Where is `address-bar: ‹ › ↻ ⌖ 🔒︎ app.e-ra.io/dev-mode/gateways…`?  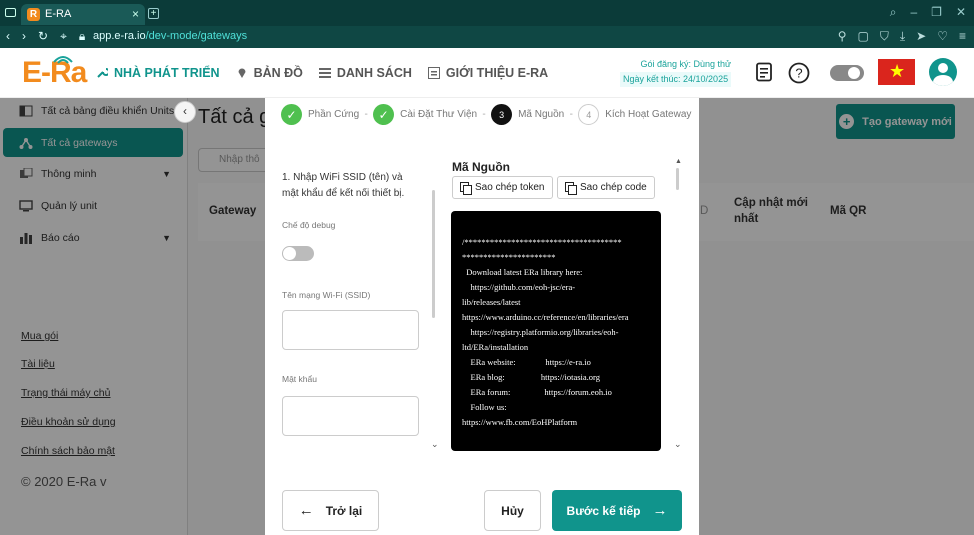
address-bar: ‹ › ↻ ⌖ 🔒︎ app.e-ra.io/dev-mode/gateways… is located at coordinates (487, 37).